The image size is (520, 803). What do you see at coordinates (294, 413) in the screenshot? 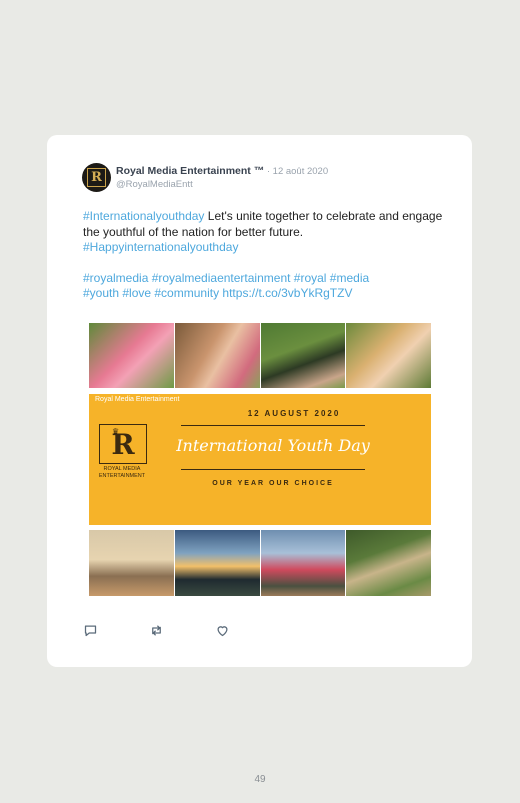
I see `banner-date: 12 AUGUST 2020` at bounding box center [294, 413].